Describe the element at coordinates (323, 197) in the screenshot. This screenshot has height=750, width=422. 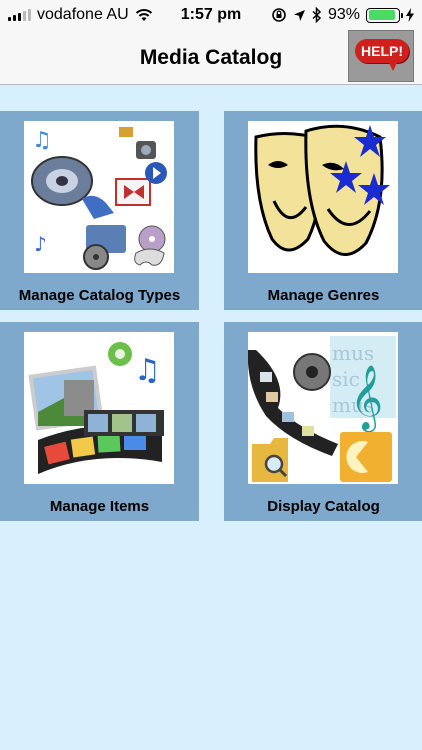
I see `theater-masks-icon` at that location.